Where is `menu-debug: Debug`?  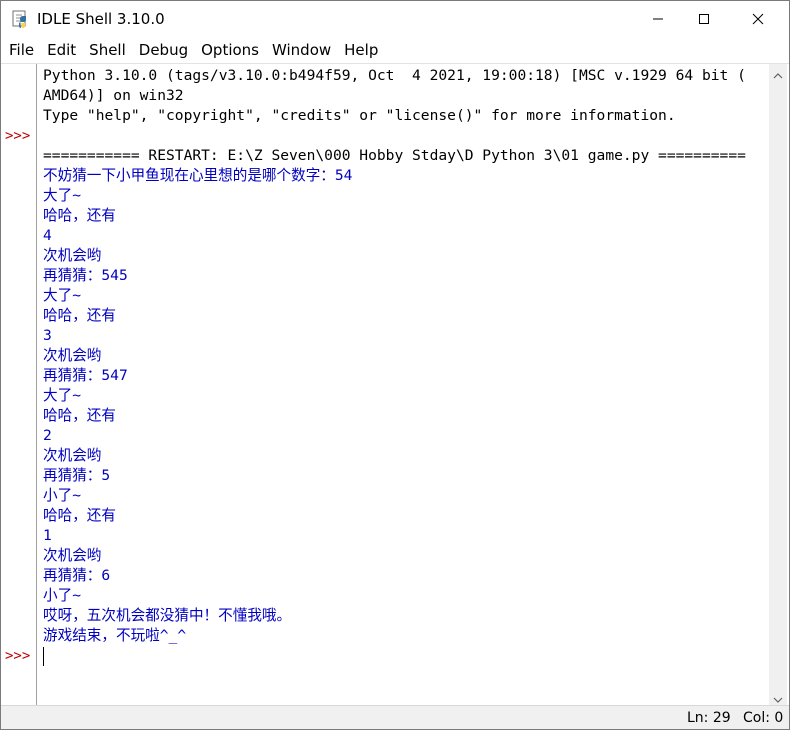
menu-debug: Debug is located at coordinates (163, 50).